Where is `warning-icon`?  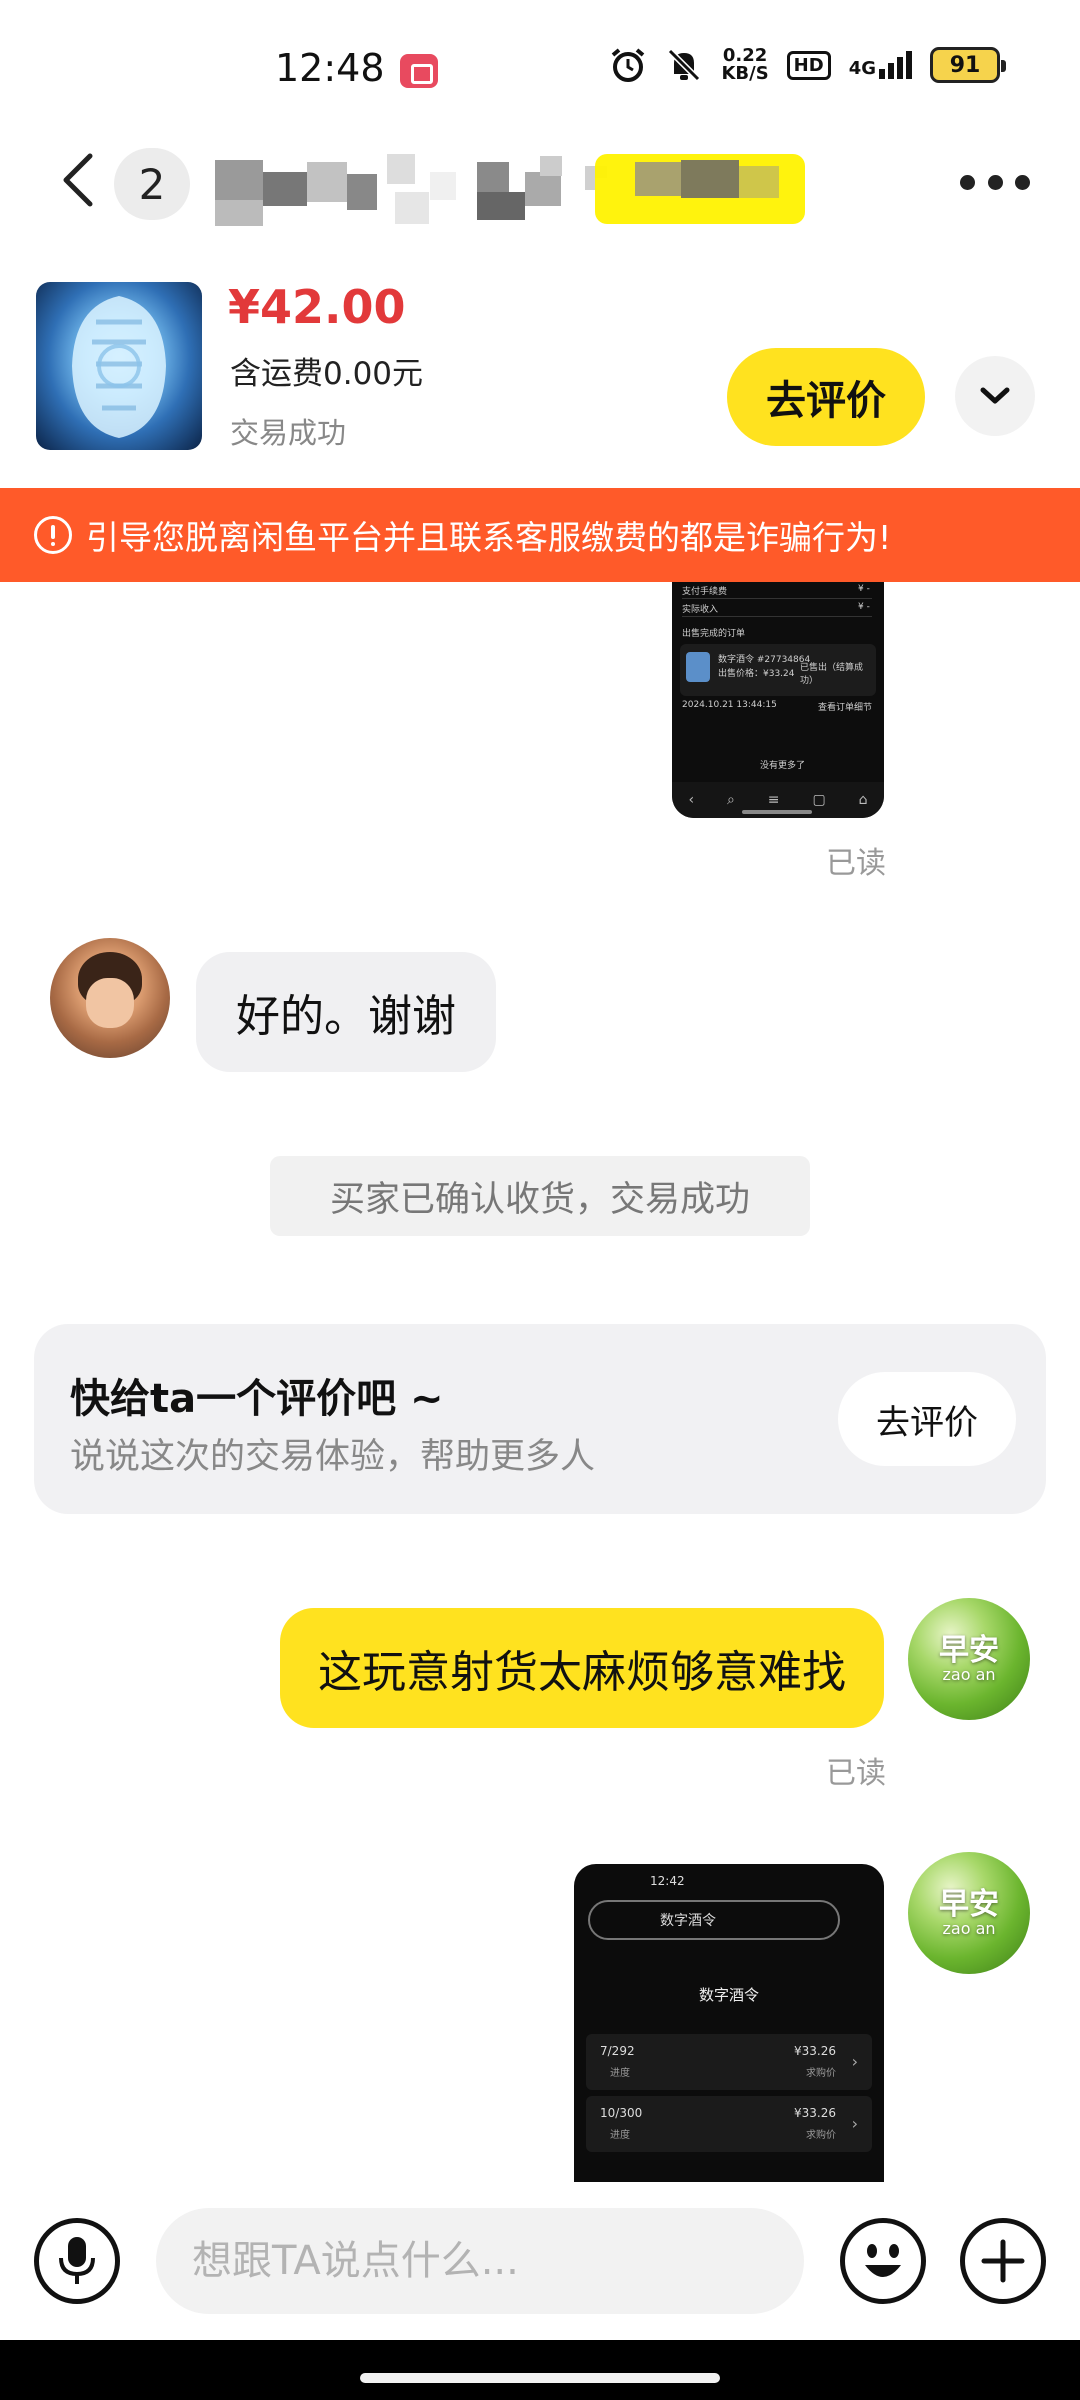 warning-icon is located at coordinates (53, 535).